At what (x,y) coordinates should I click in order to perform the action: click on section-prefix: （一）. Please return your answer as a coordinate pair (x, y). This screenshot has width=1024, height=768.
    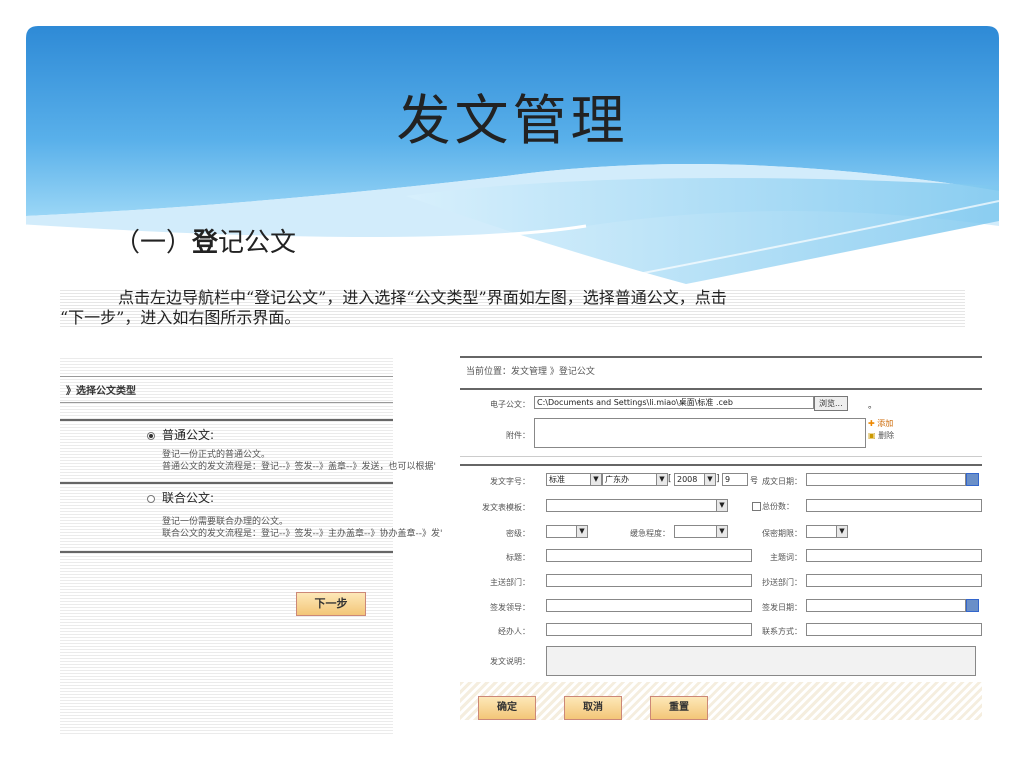
    Looking at the image, I should click on (153, 243).